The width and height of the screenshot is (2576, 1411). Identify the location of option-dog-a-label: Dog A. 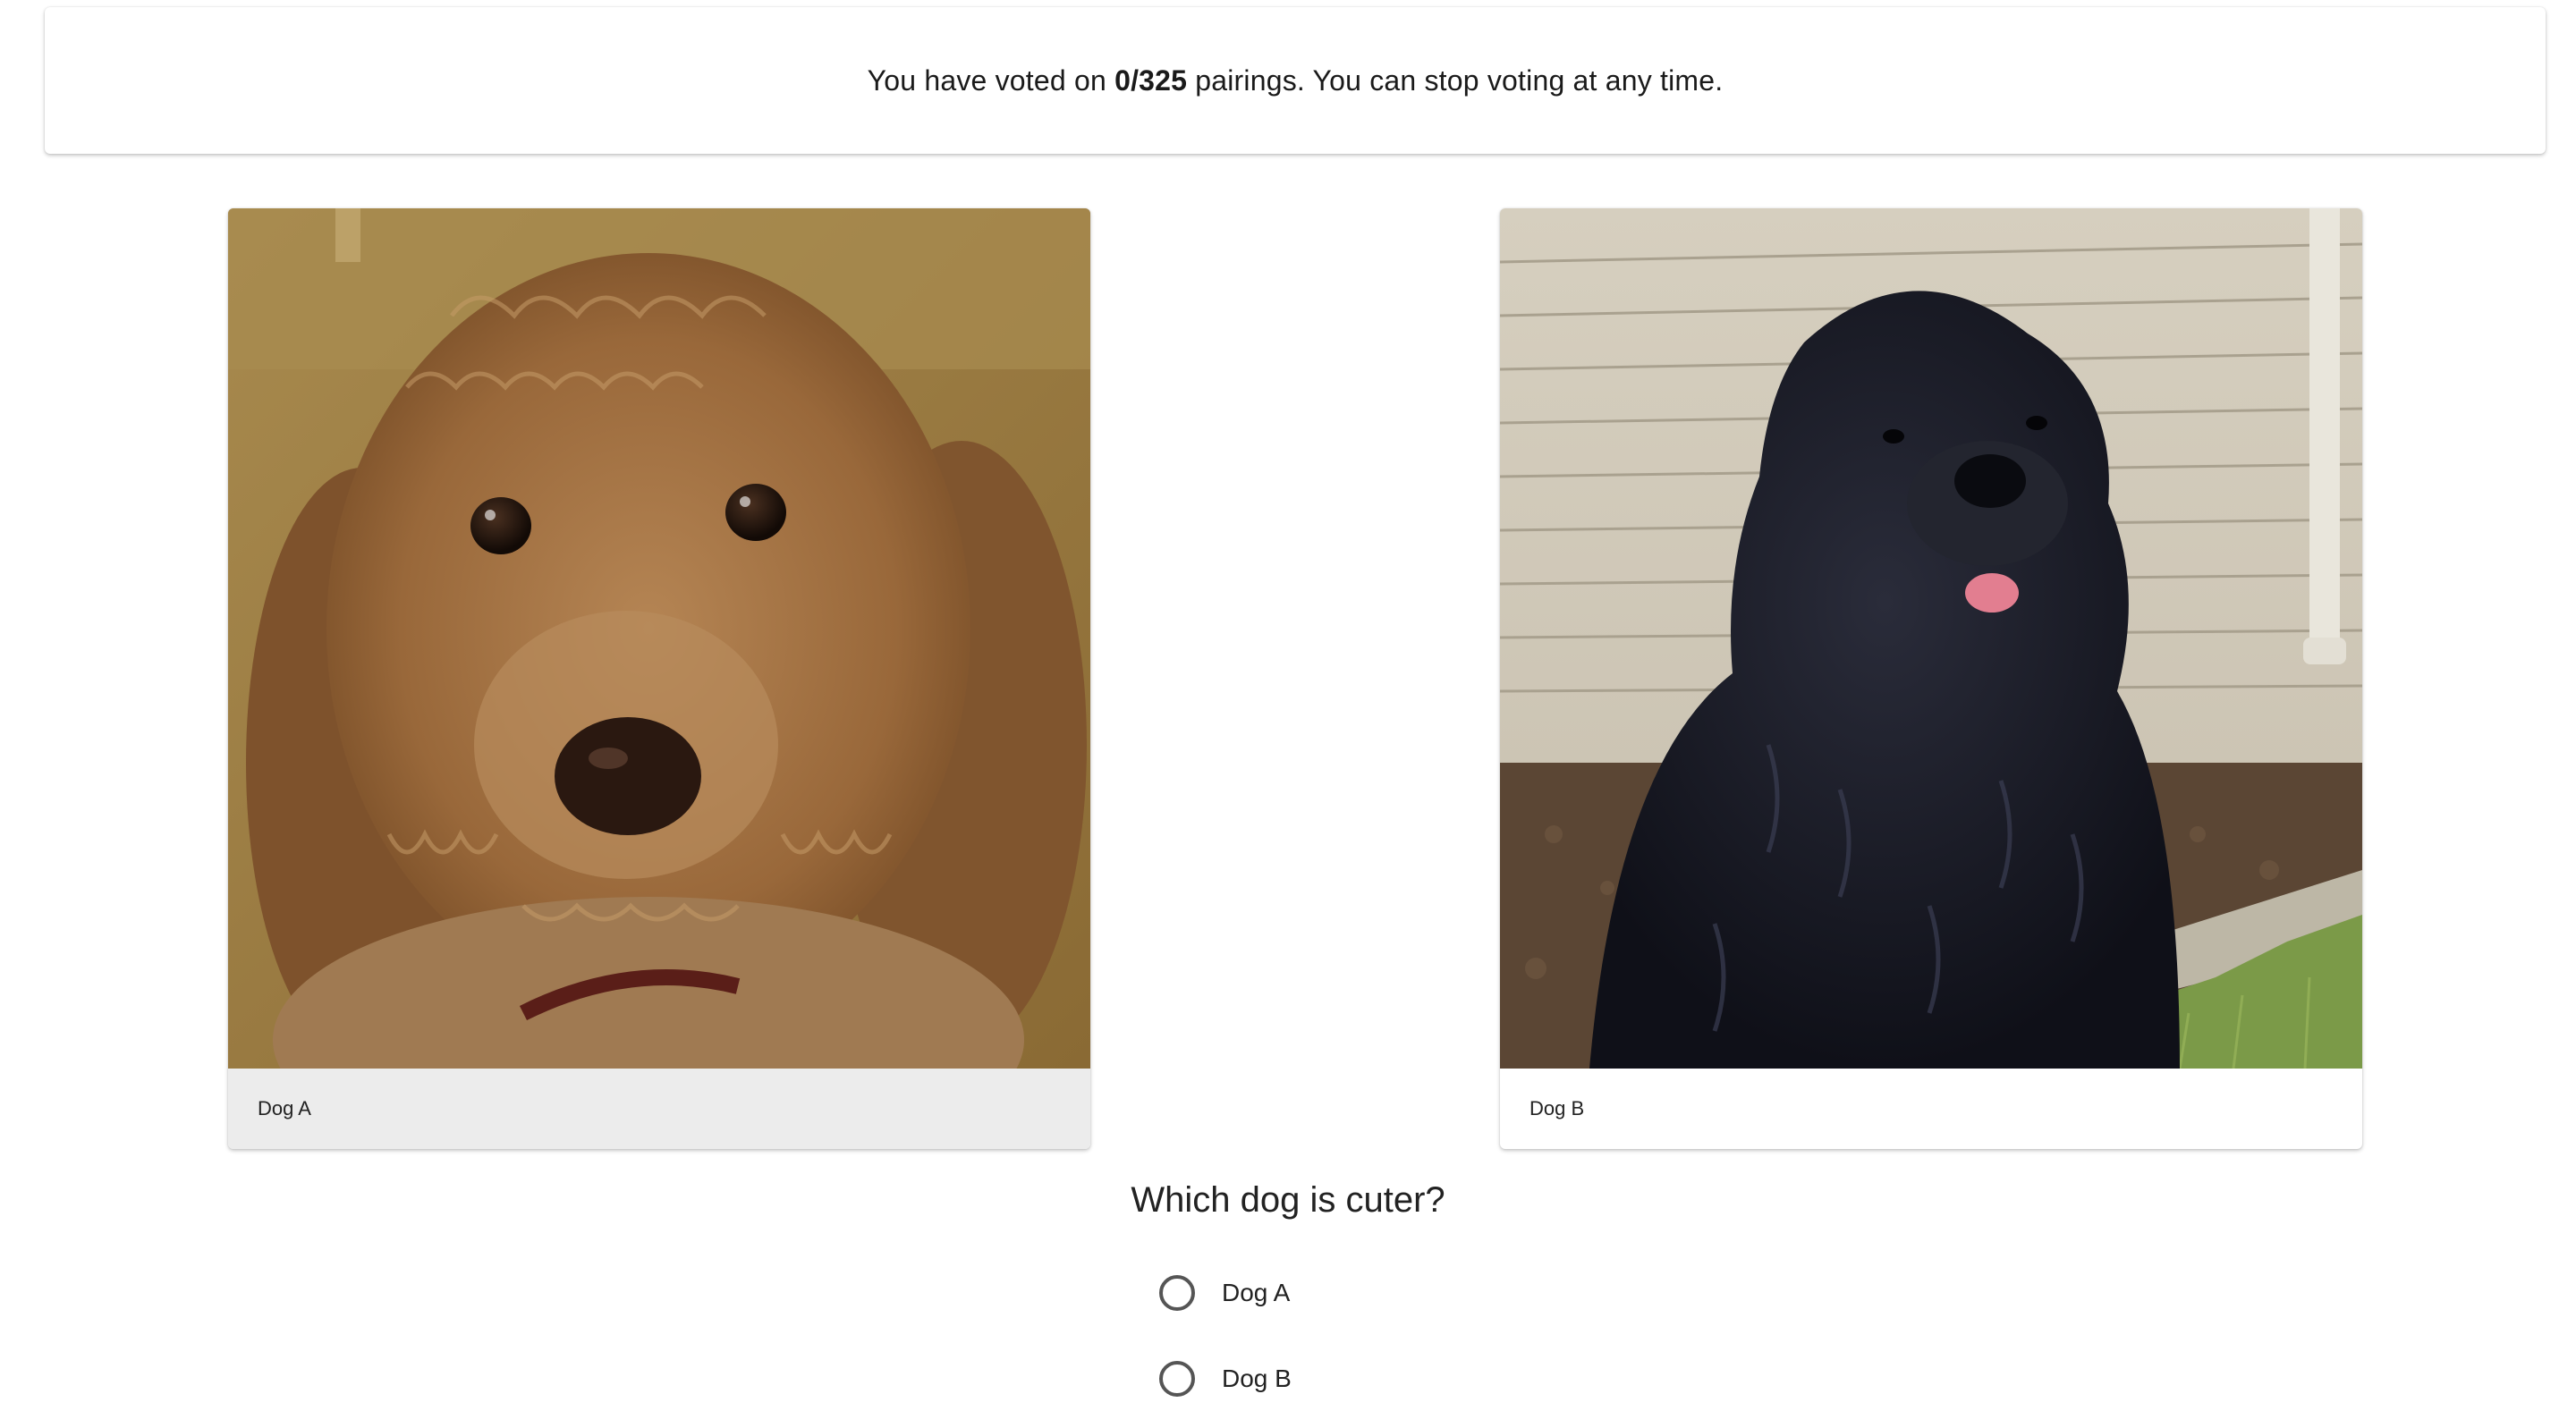
(1256, 1292).